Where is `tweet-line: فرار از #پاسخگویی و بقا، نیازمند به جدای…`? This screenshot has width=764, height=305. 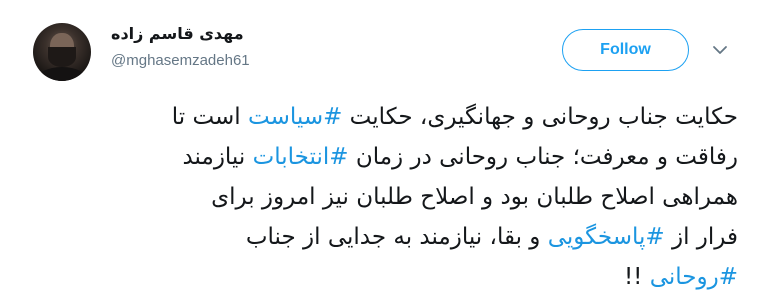 tweet-line: فرار از #پاسخگویی و بقا، نیازمند به جدای… is located at coordinates (384, 237).